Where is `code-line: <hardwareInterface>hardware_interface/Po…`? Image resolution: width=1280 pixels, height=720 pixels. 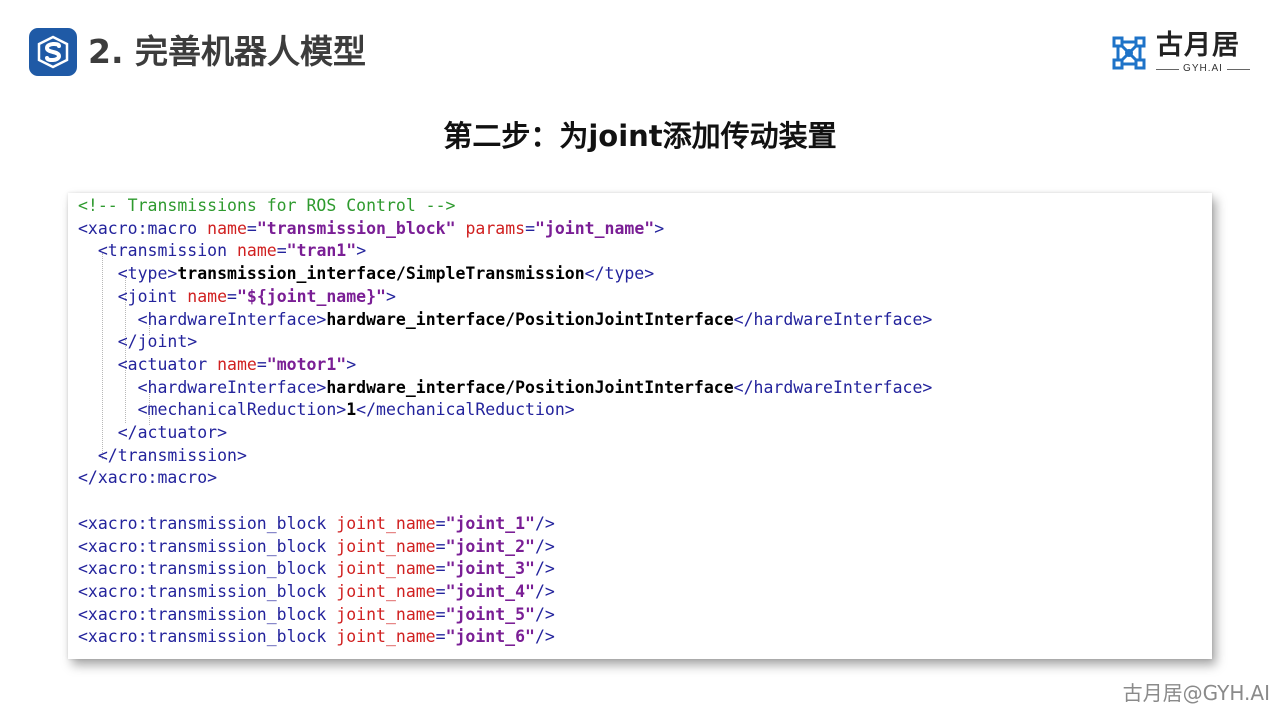 code-line: <hardwareInterface>hardware_interface/Po… is located at coordinates (505, 320).